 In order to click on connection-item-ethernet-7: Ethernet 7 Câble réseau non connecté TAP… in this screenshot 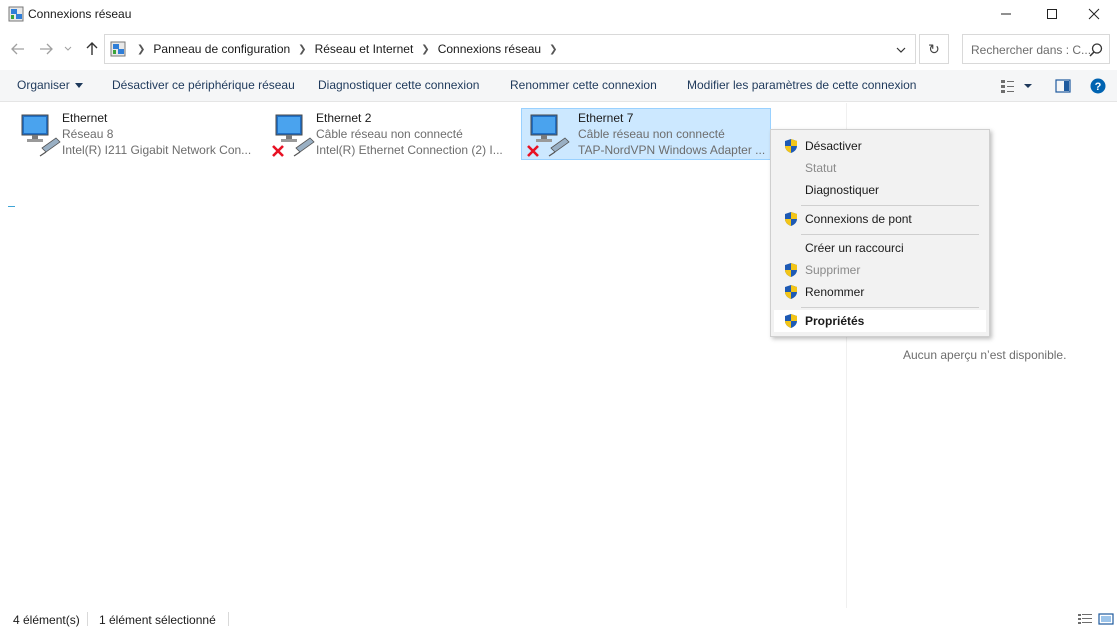, I will do `click(646, 134)`.